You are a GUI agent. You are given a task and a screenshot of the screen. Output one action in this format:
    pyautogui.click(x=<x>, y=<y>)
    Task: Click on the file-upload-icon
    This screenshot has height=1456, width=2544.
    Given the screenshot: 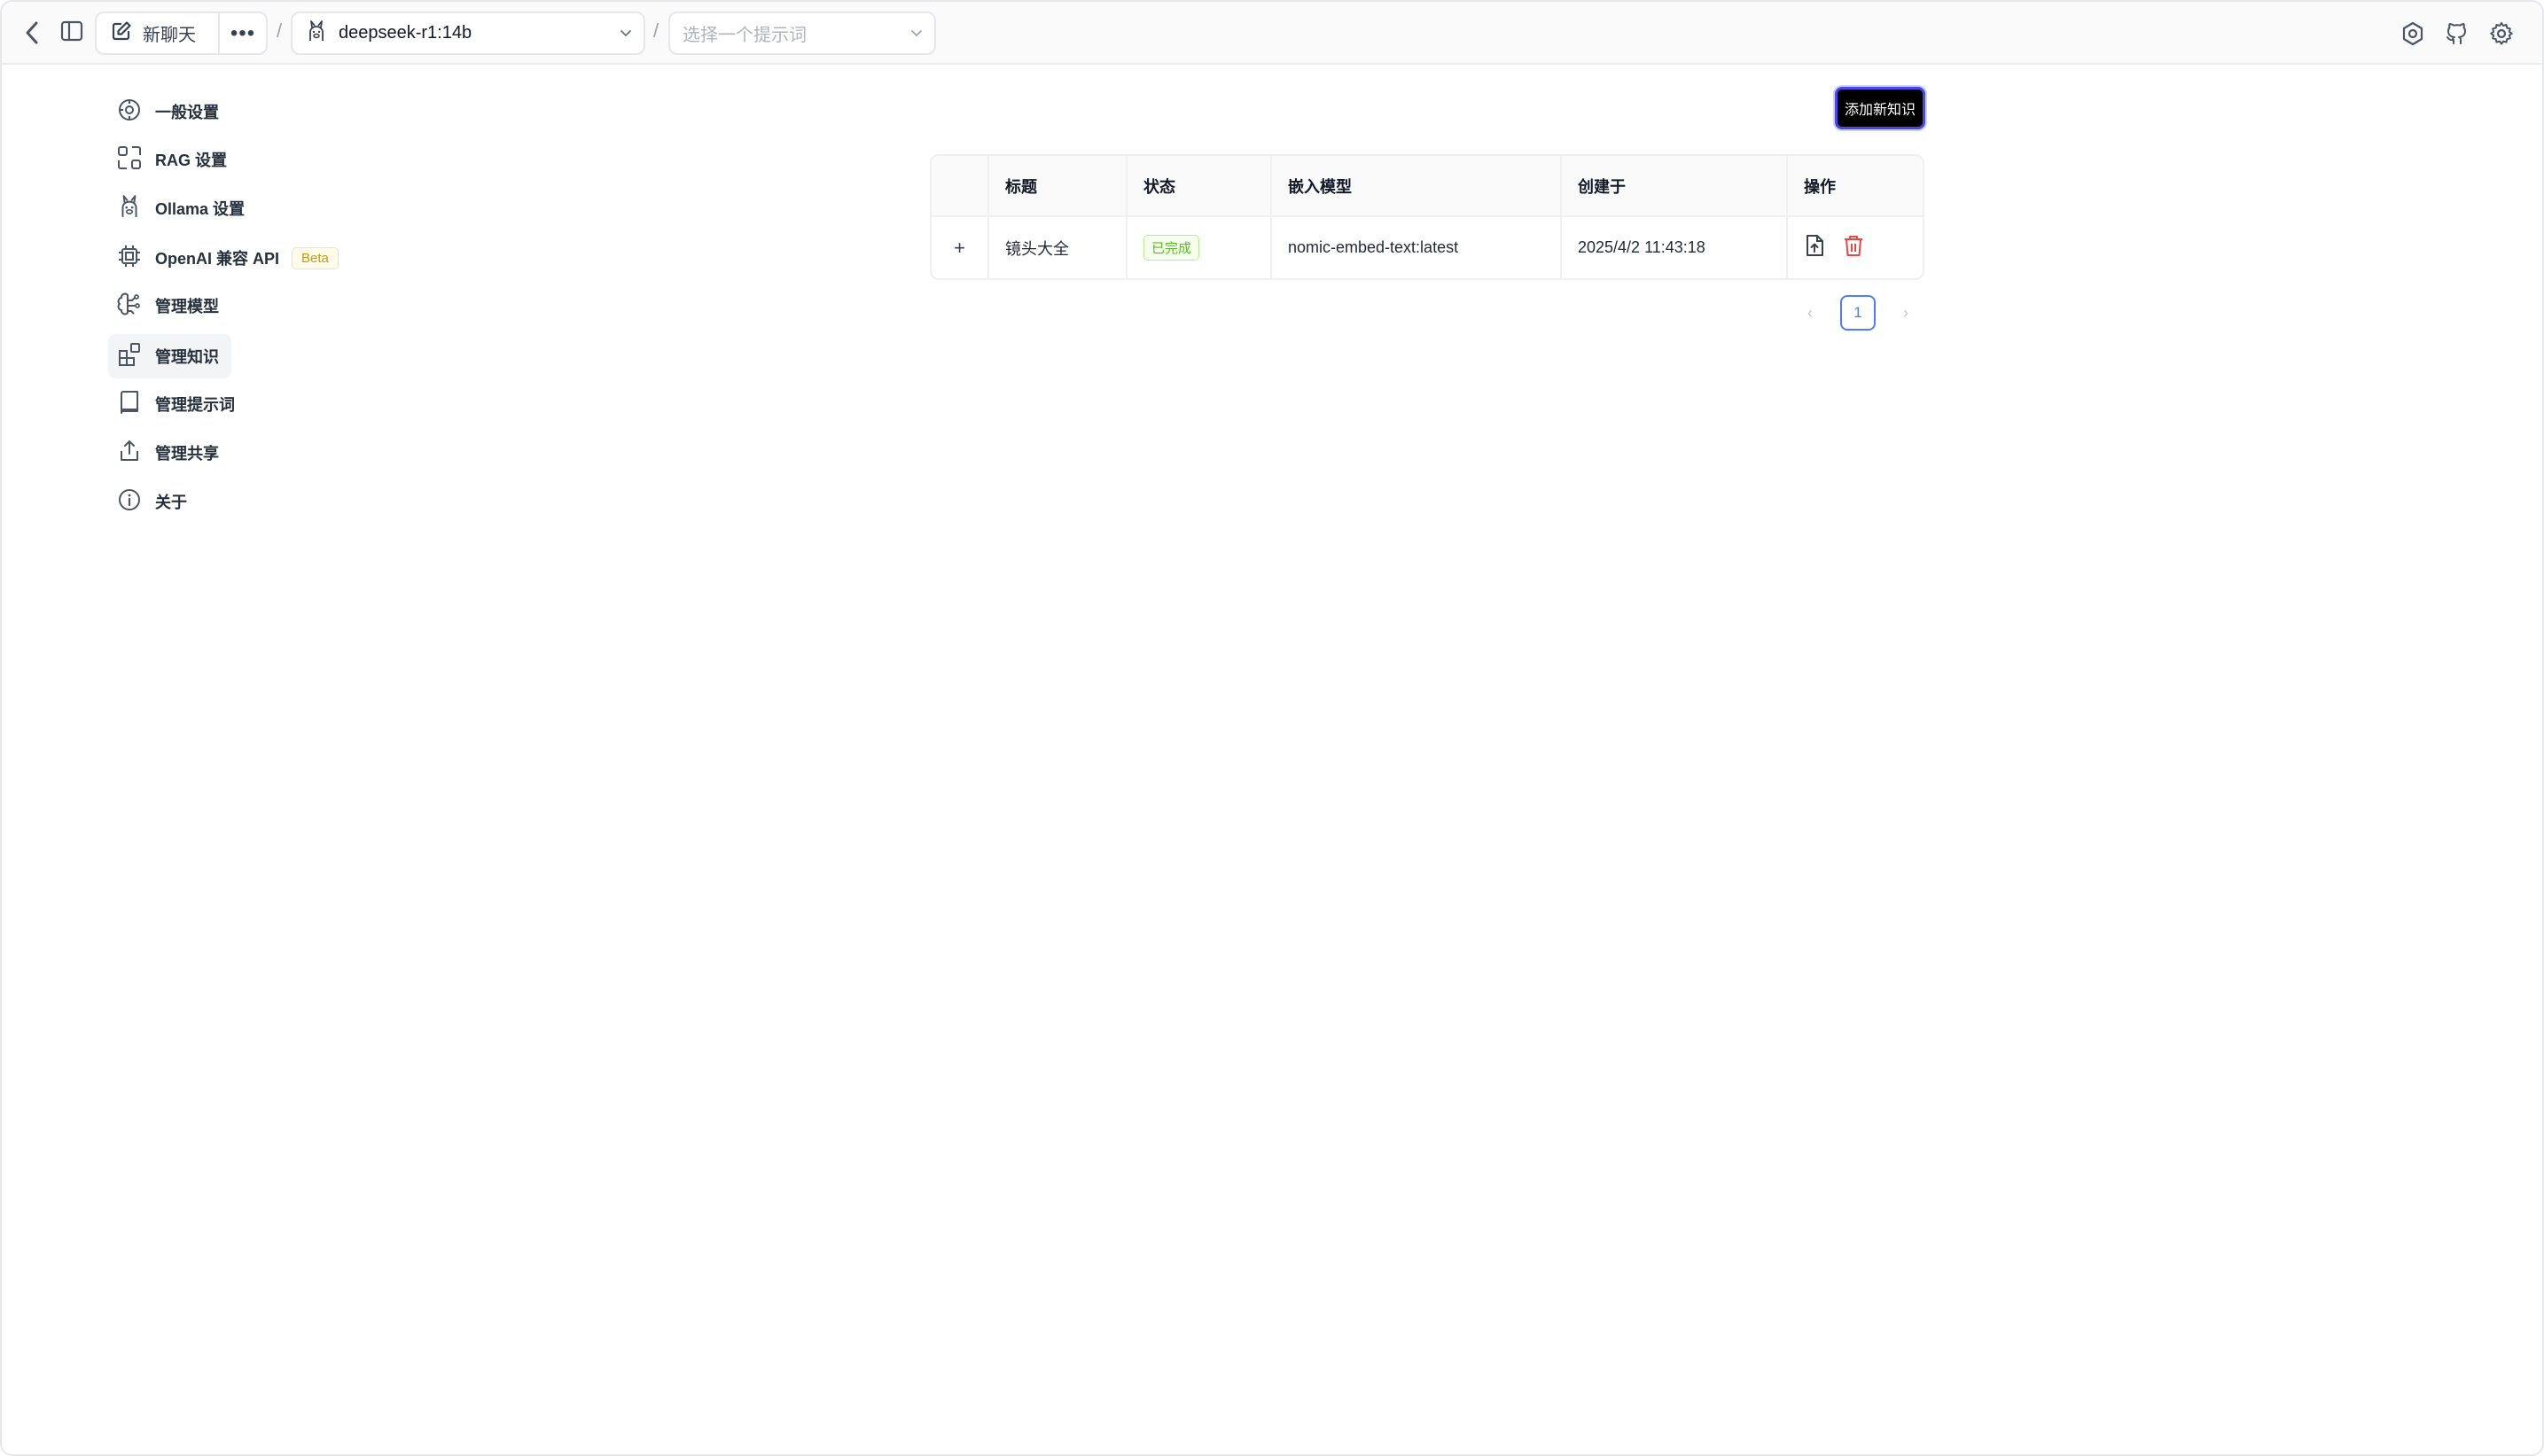 What is the action you would take?
    pyautogui.click(x=1815, y=248)
    